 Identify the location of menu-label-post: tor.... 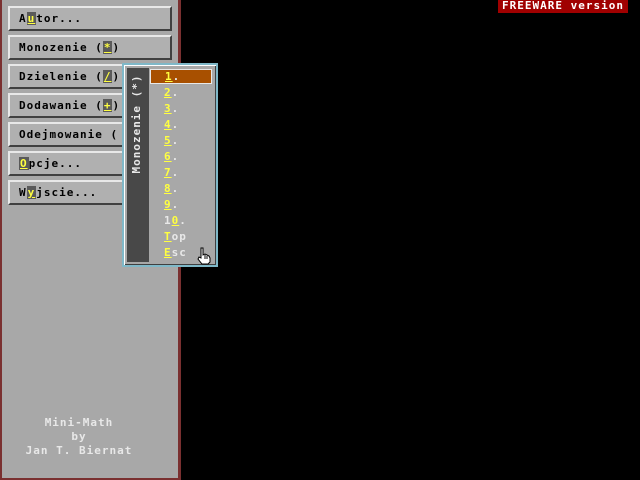
(59, 18).